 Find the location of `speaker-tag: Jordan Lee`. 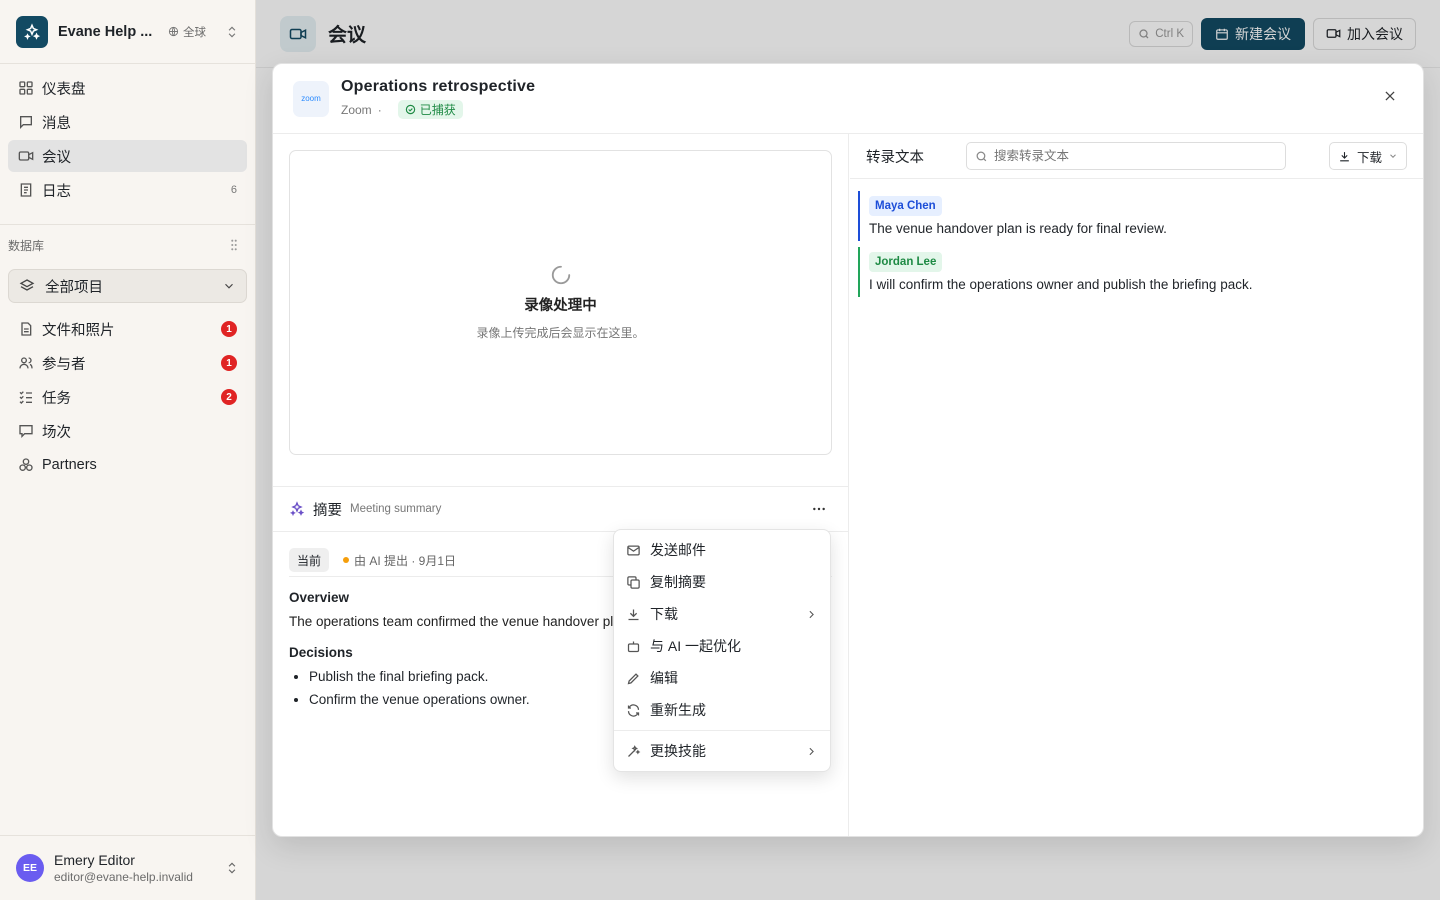

speaker-tag: Jordan Lee is located at coordinates (906, 262).